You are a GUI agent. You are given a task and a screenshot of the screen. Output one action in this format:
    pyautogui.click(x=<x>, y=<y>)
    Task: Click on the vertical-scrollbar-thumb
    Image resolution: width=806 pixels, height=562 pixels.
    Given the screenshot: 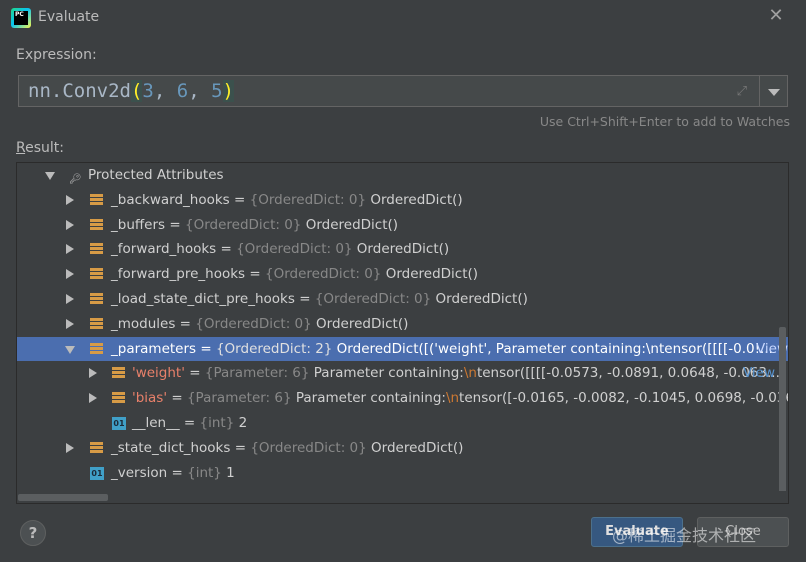 What is the action you would take?
    pyautogui.click(x=782, y=410)
    